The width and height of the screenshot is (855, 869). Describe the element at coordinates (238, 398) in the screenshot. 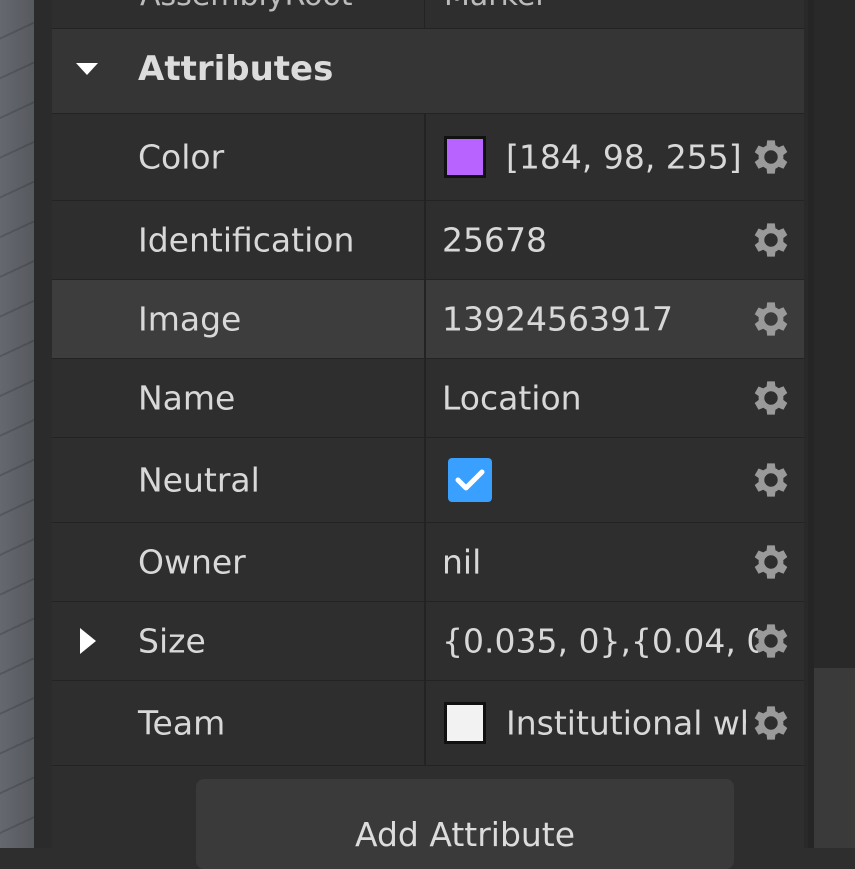

I see `label-cell: Name` at that location.